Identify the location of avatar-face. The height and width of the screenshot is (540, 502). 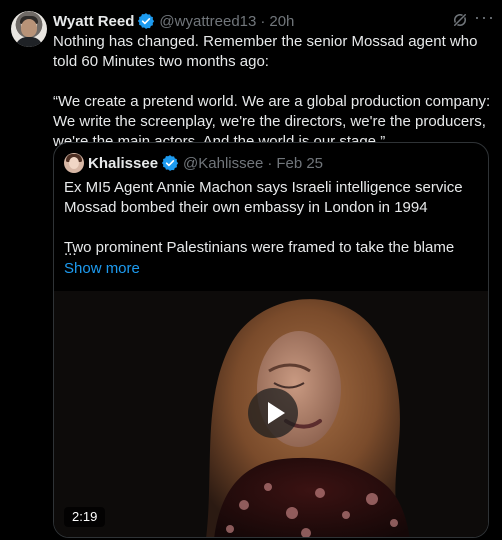
(29, 28).